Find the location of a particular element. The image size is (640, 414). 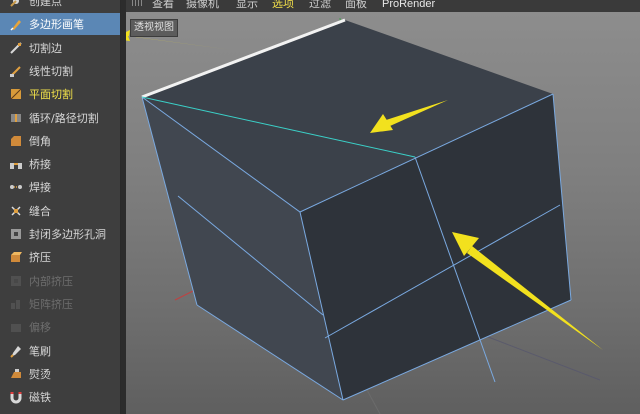

tool-polygon-pen: 多边形画笔 is located at coordinates (60, 24).